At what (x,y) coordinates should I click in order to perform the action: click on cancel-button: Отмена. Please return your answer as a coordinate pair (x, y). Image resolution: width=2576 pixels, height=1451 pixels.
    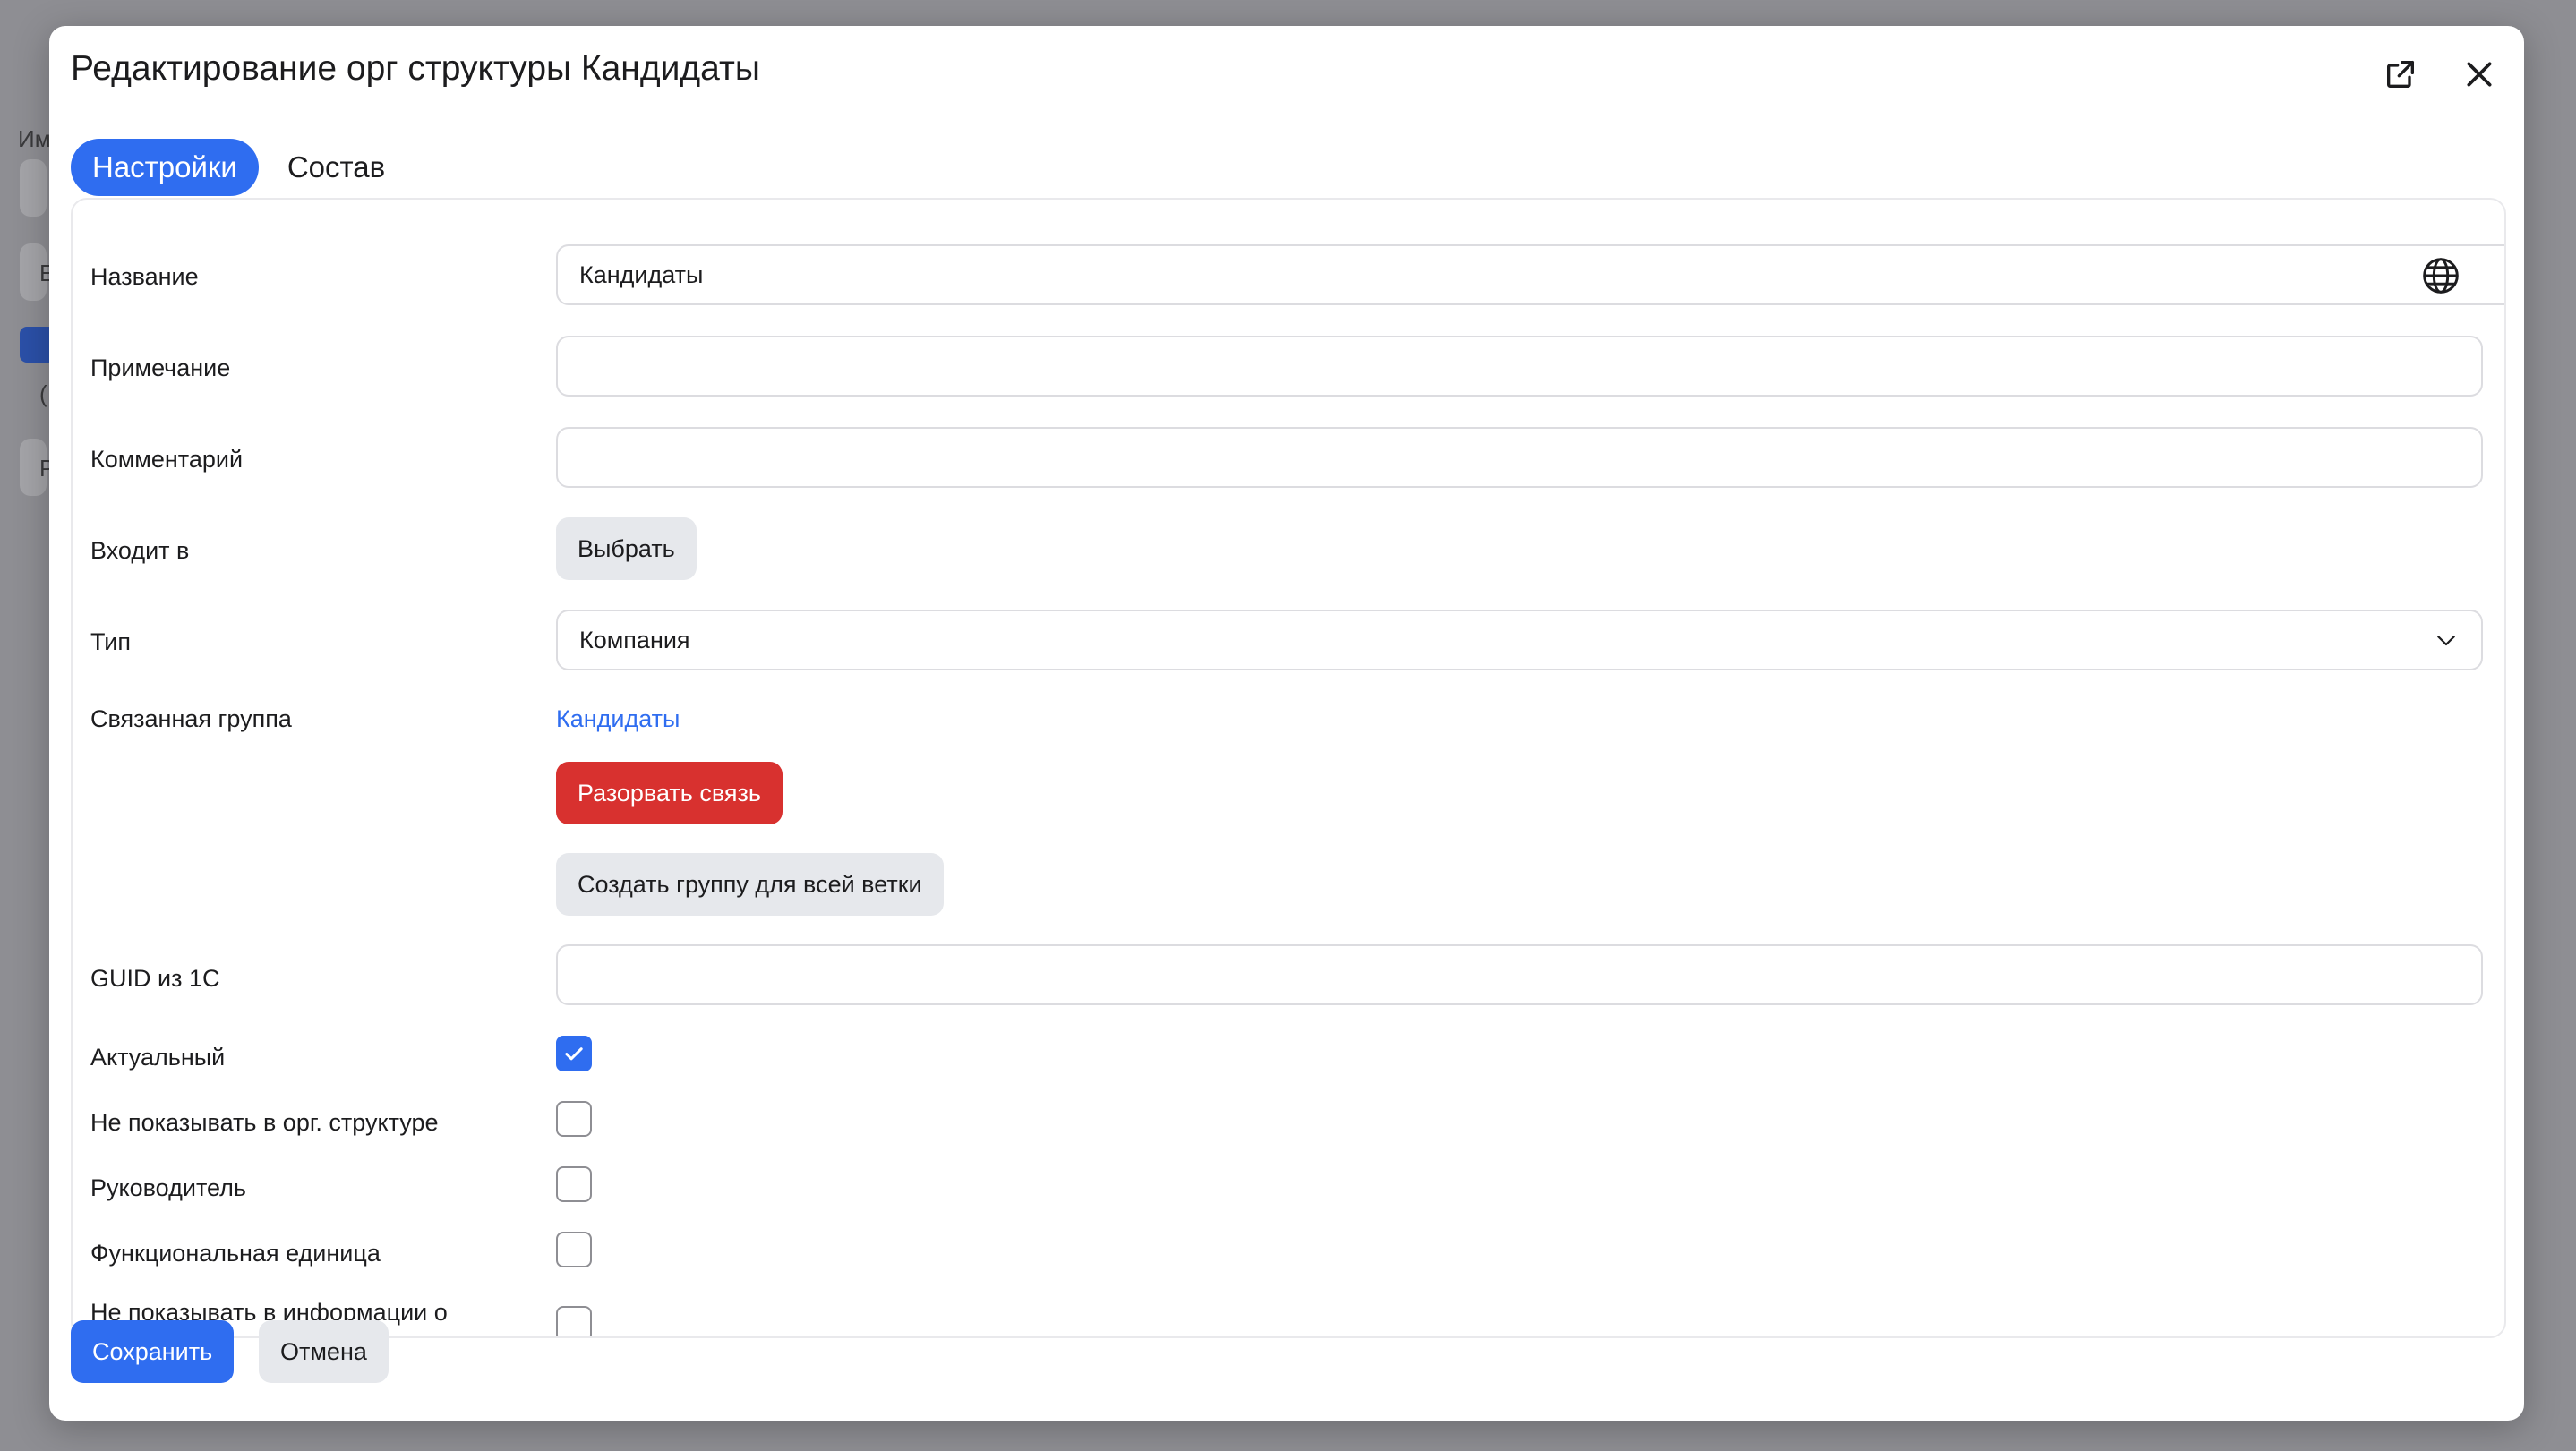
    Looking at the image, I should click on (324, 1352).